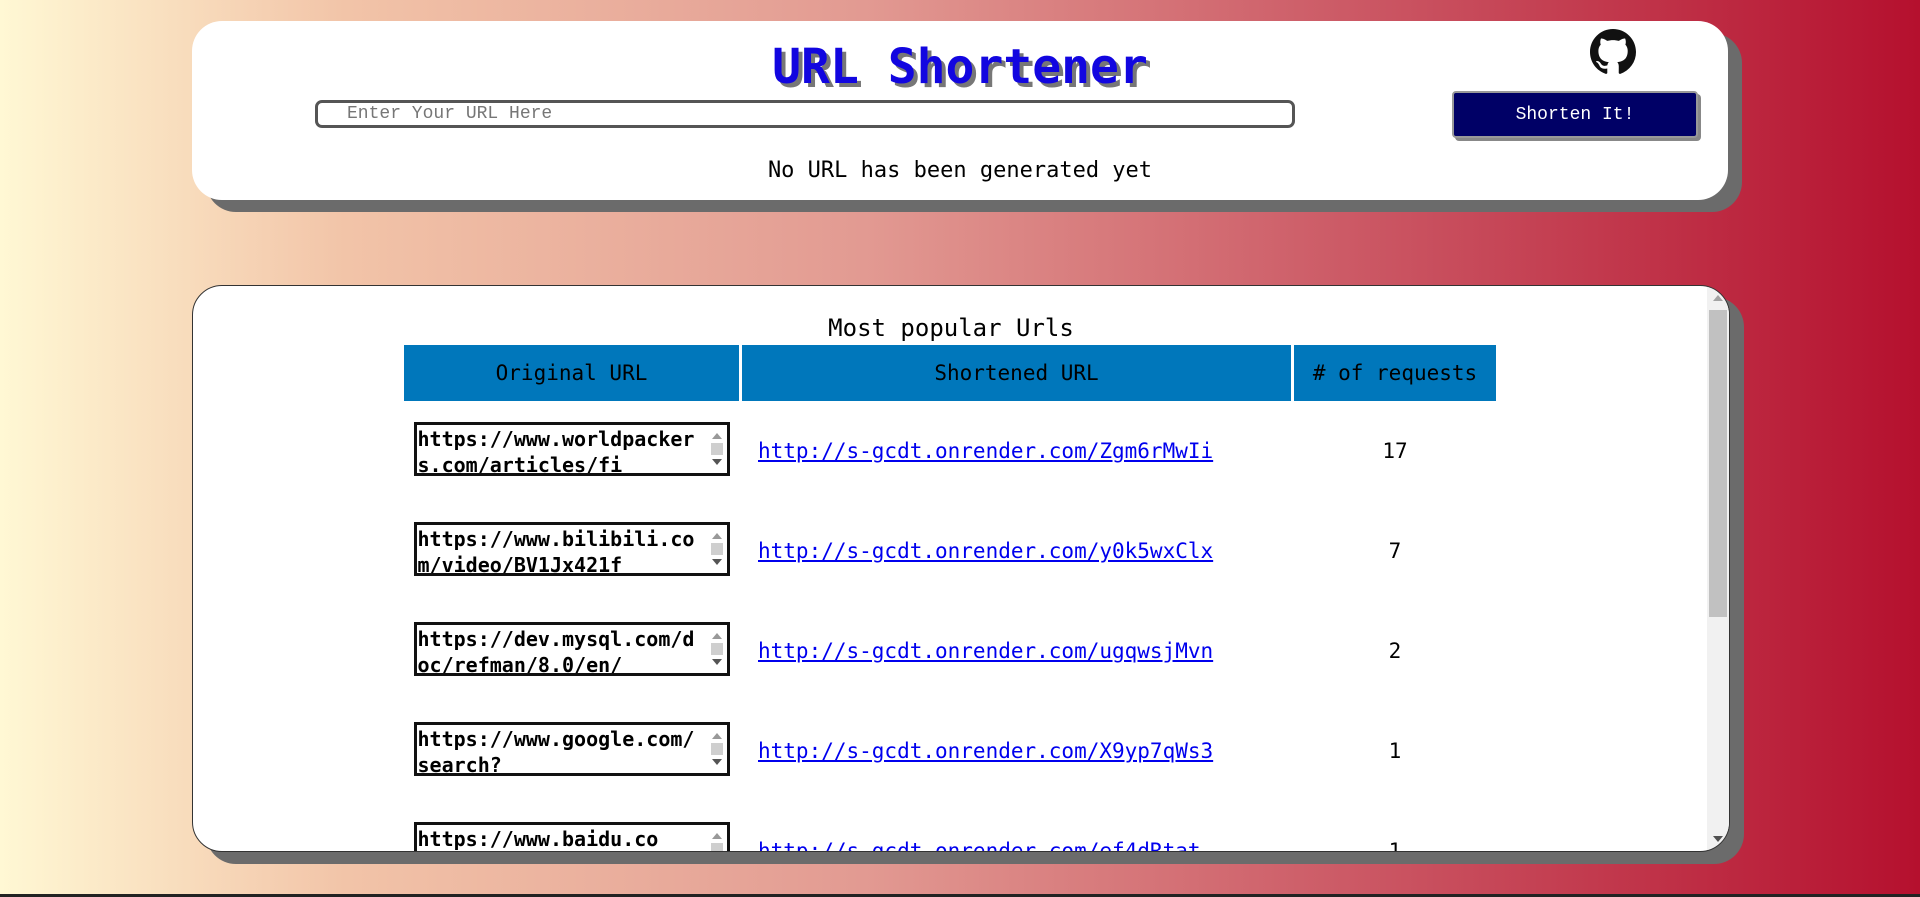 The width and height of the screenshot is (1920, 897). I want to click on table-header-row: Original URL Shortened URL # of requests, so click(950, 373).